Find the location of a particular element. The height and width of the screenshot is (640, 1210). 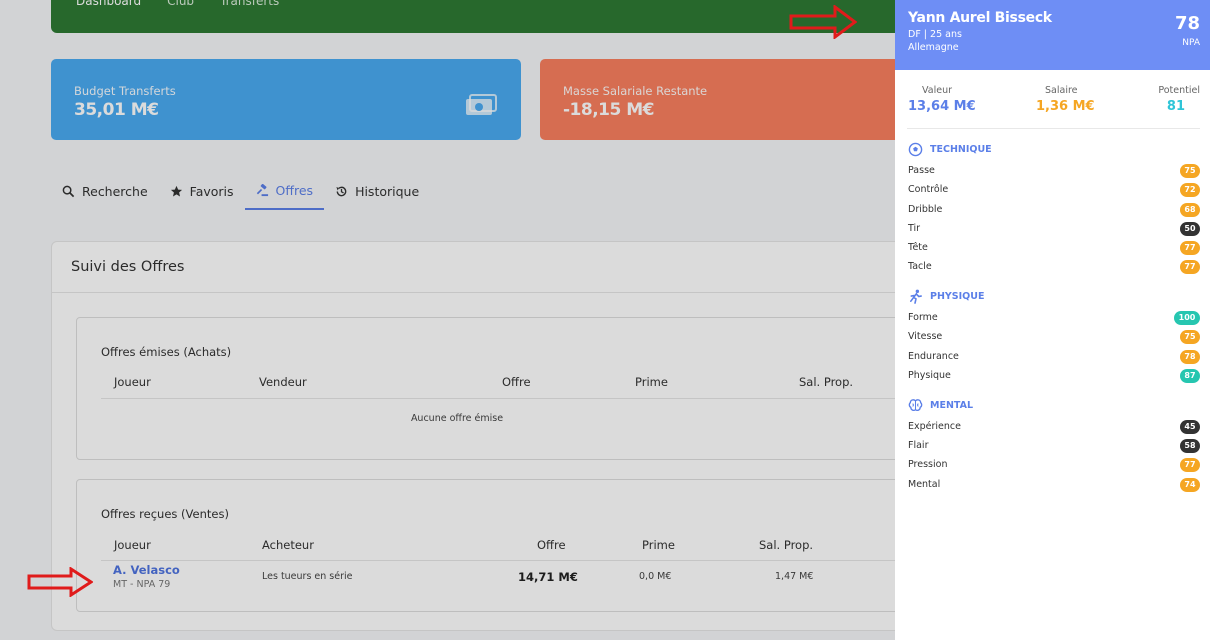

player-position-age: DF | 25 ans is located at coordinates (935, 34).